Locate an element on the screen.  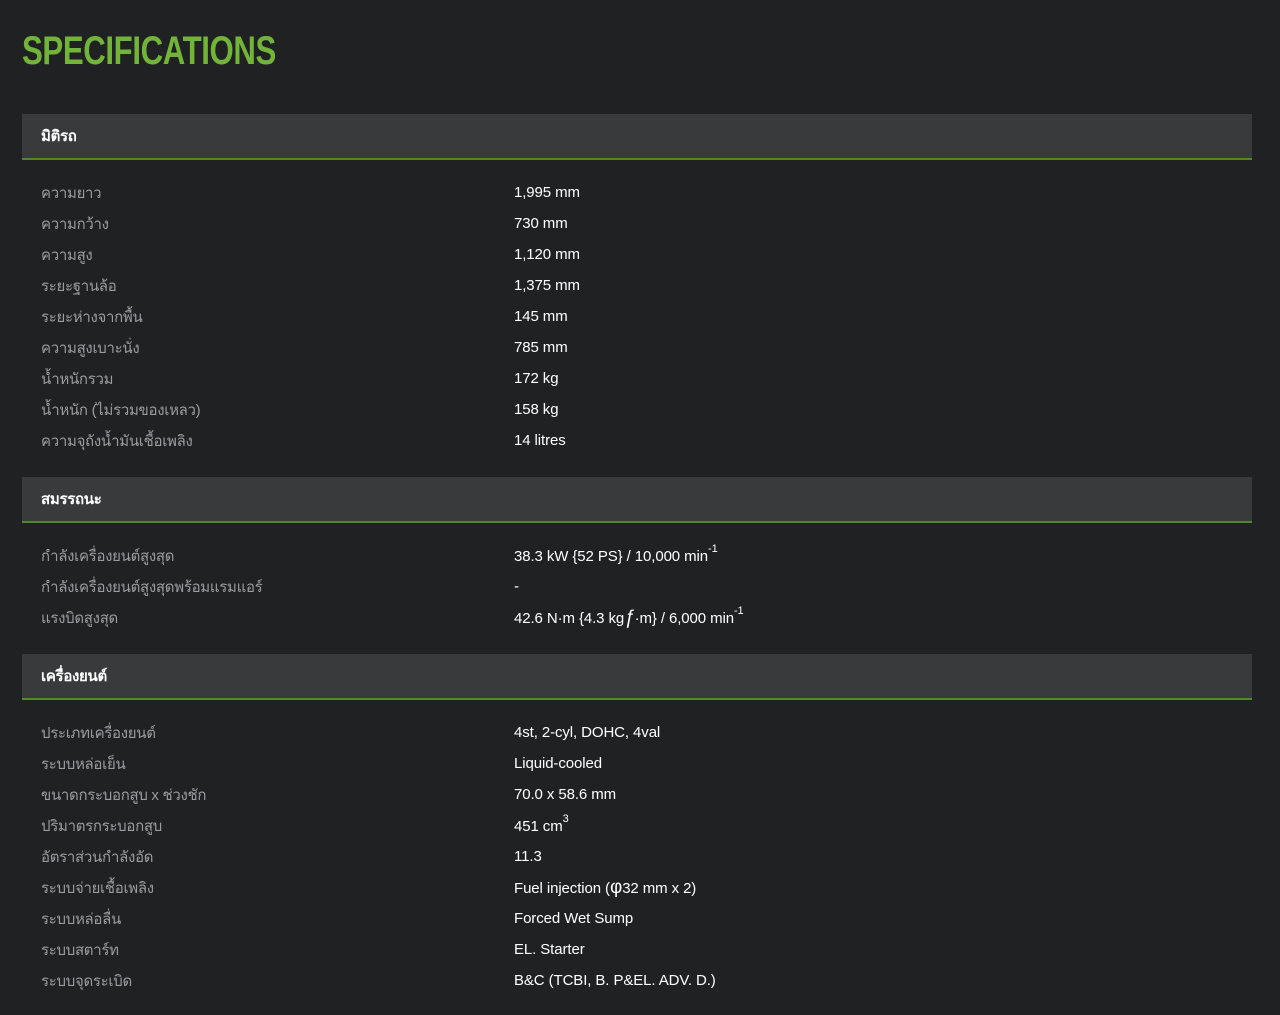
spec-label: น้ำหนัก (ไม่รวมของเหลว) is located at coordinates (121, 410).